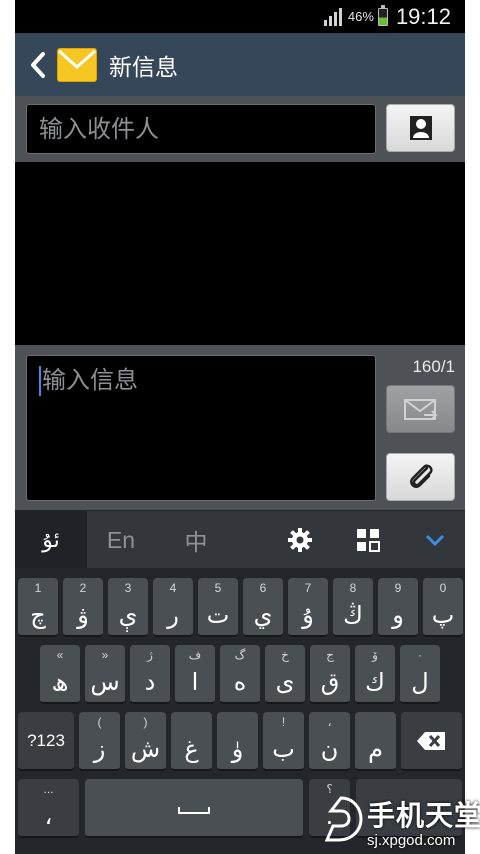 The height and width of the screenshot is (854, 480). What do you see at coordinates (332, 16) in the screenshot?
I see `signal-icon` at bounding box center [332, 16].